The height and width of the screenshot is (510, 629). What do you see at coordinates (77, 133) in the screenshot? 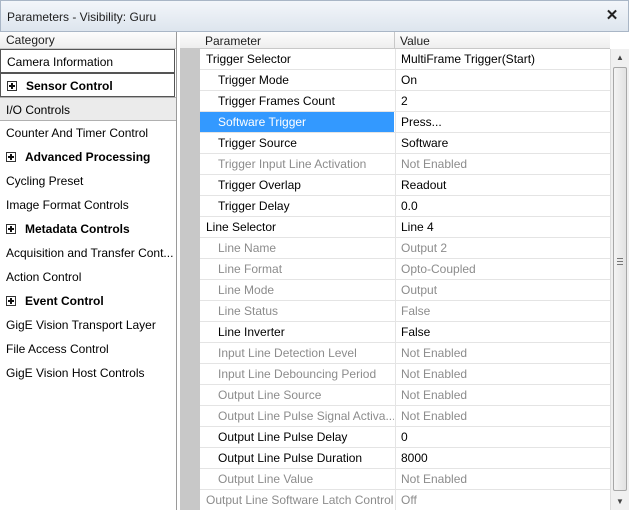
I see `category-label: Counter And Timer Control` at bounding box center [77, 133].